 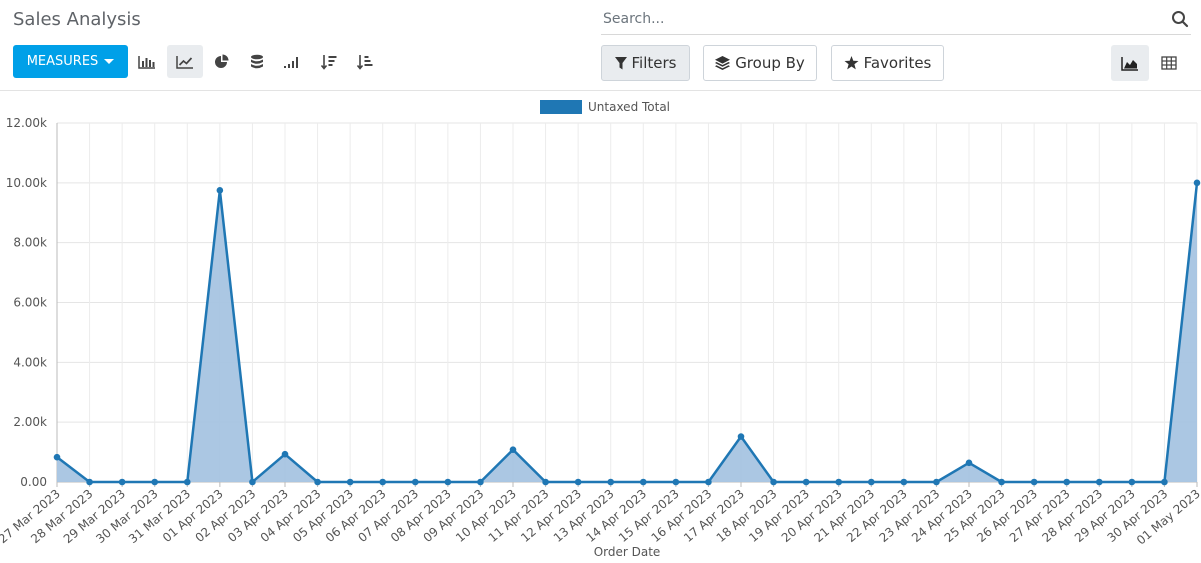 I want to click on y-tick-label: 8.00k, so click(x=30, y=243).